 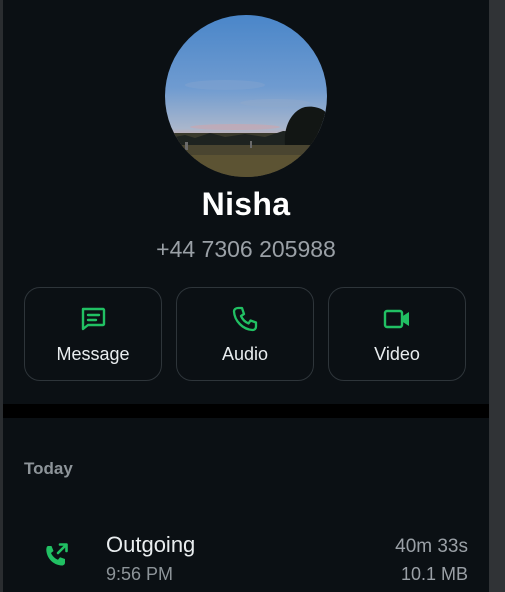 I want to click on audio-button-label: Audio, so click(x=245, y=354).